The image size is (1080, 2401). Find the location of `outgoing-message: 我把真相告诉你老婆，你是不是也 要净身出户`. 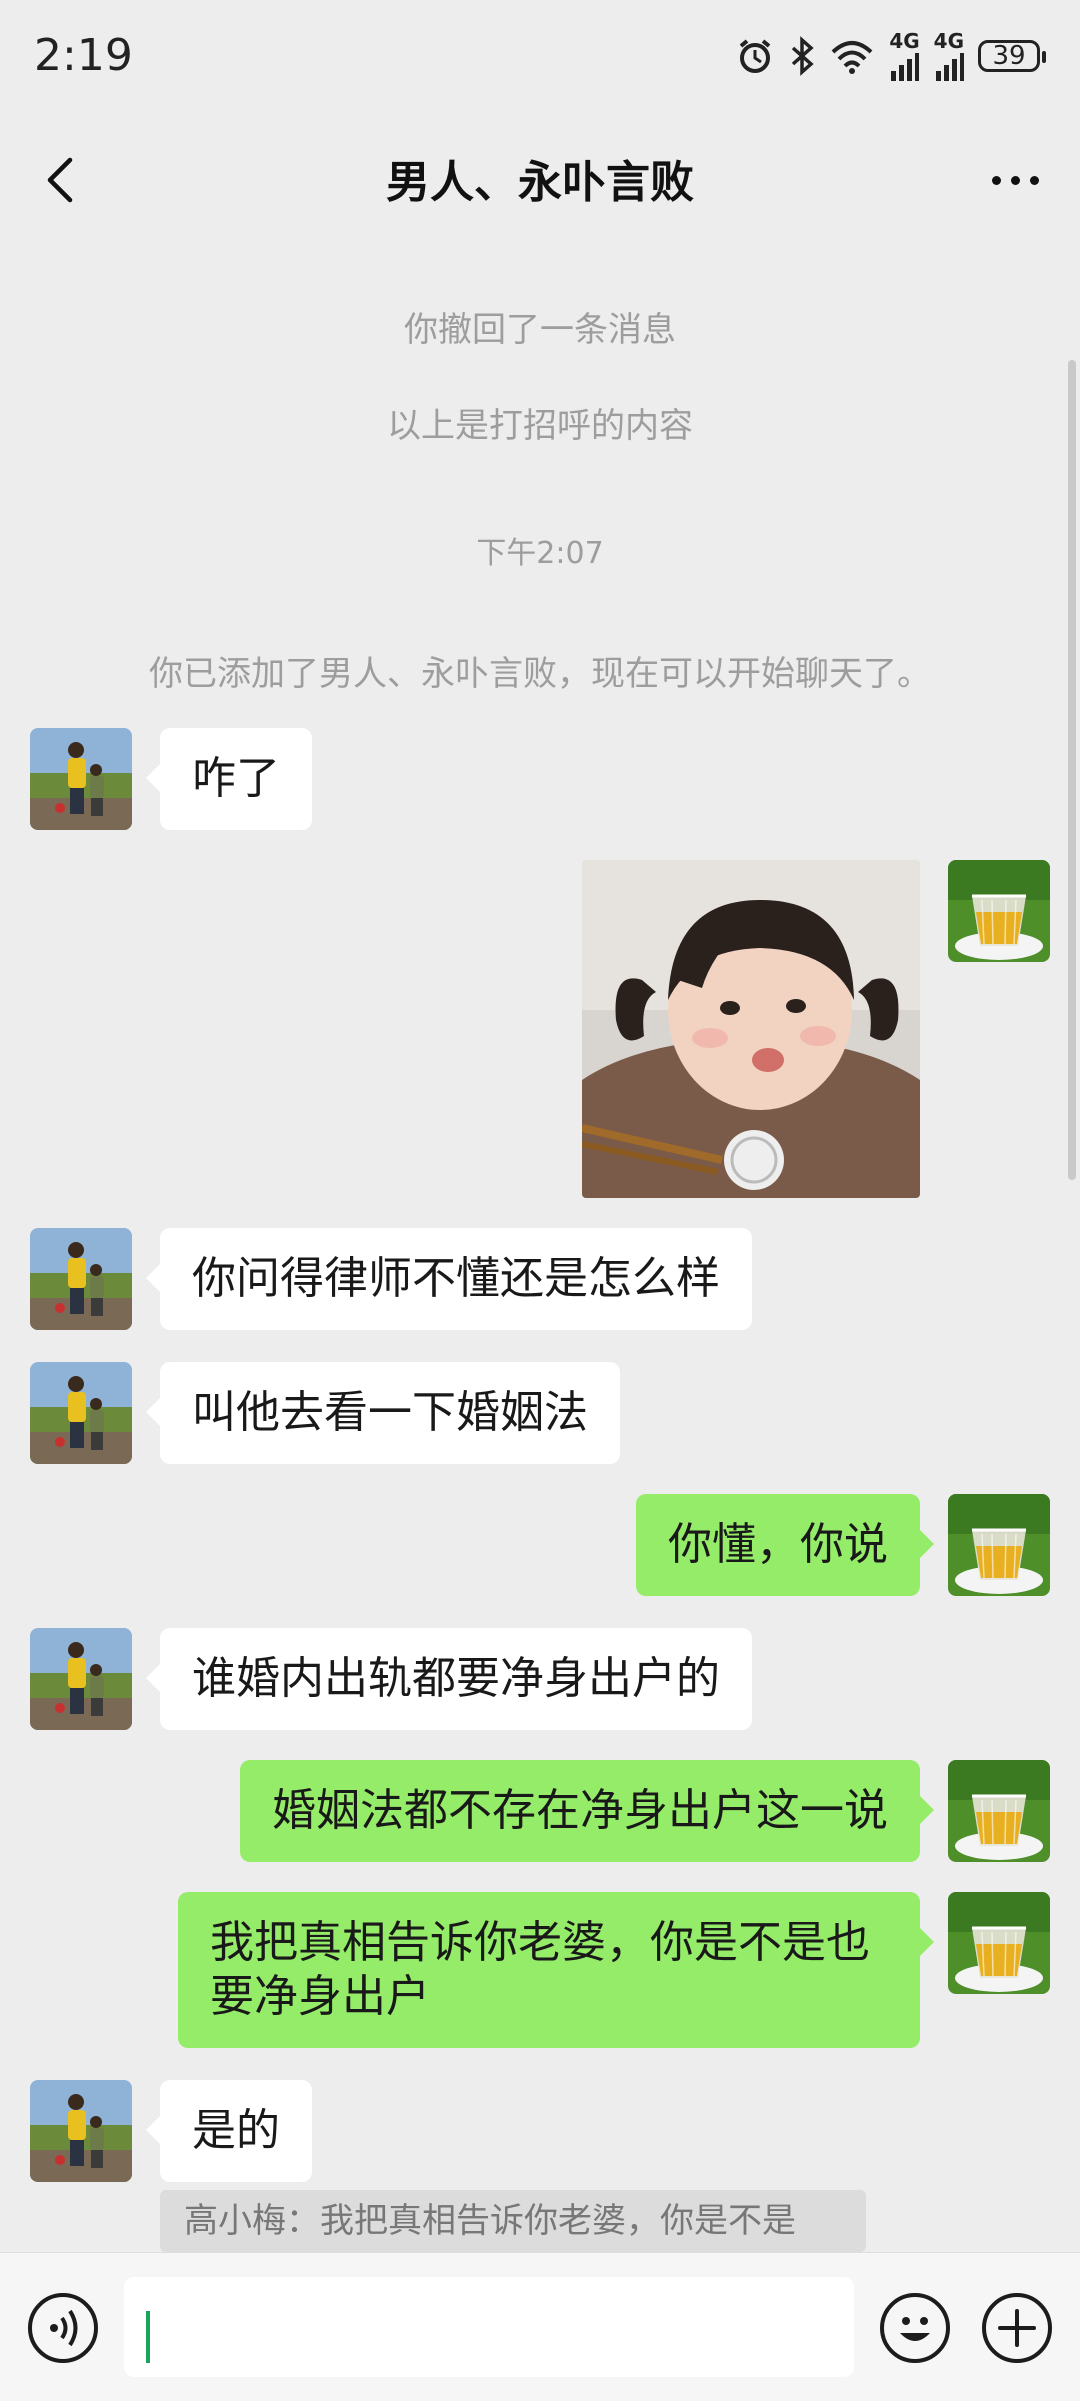

outgoing-message: 我把真相告诉你老婆，你是不是也 要净身出户 is located at coordinates (556, 1970).